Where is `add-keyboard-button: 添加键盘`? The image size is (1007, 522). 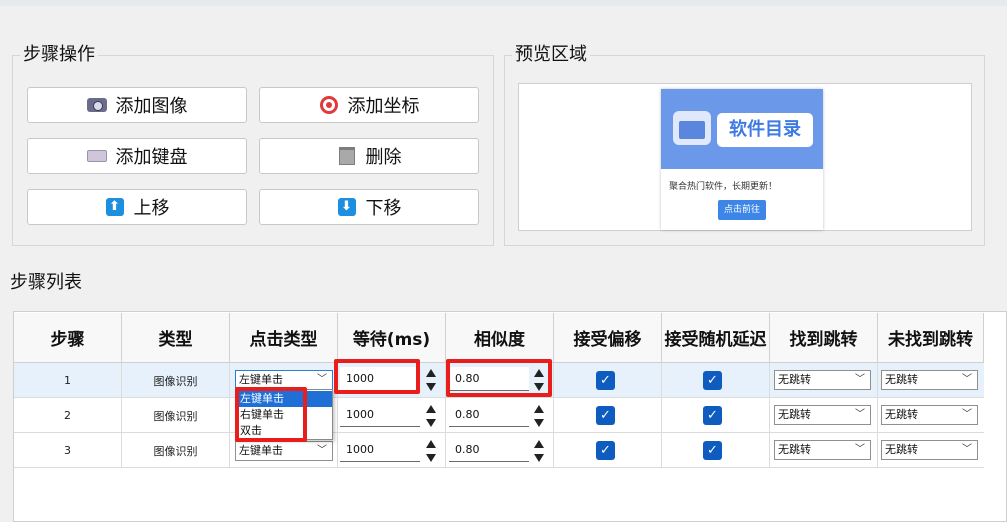 add-keyboard-button: 添加键盘 is located at coordinates (137, 156).